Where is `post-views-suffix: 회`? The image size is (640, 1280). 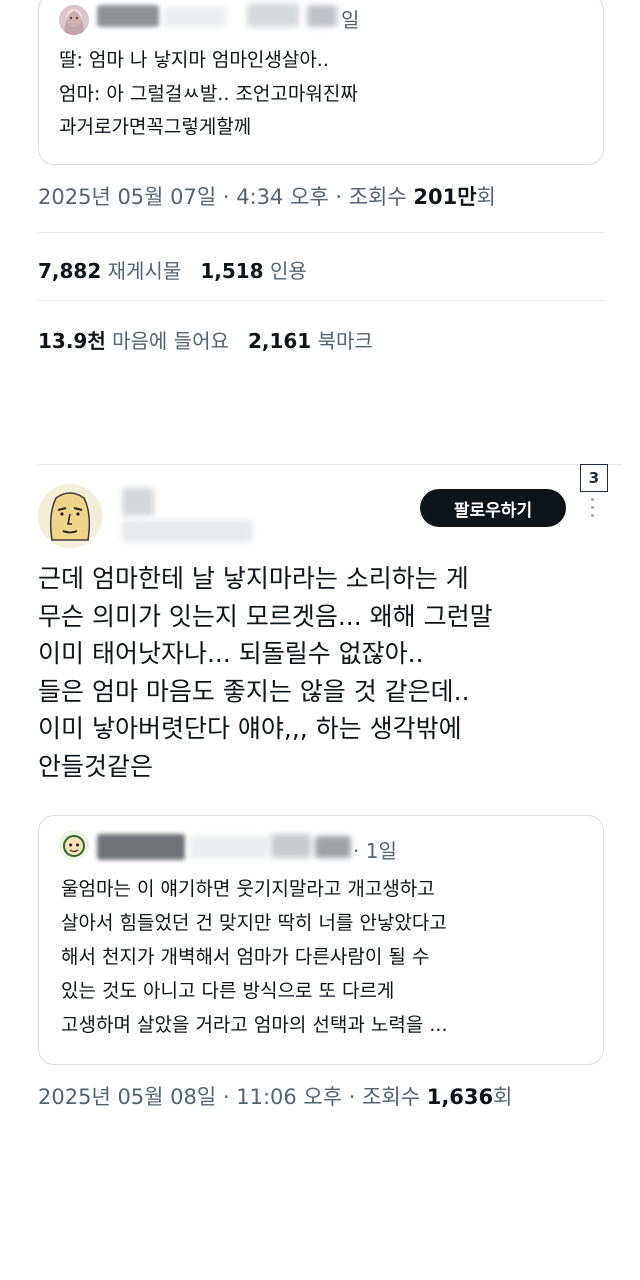 post-views-suffix: 회 is located at coordinates (486, 197).